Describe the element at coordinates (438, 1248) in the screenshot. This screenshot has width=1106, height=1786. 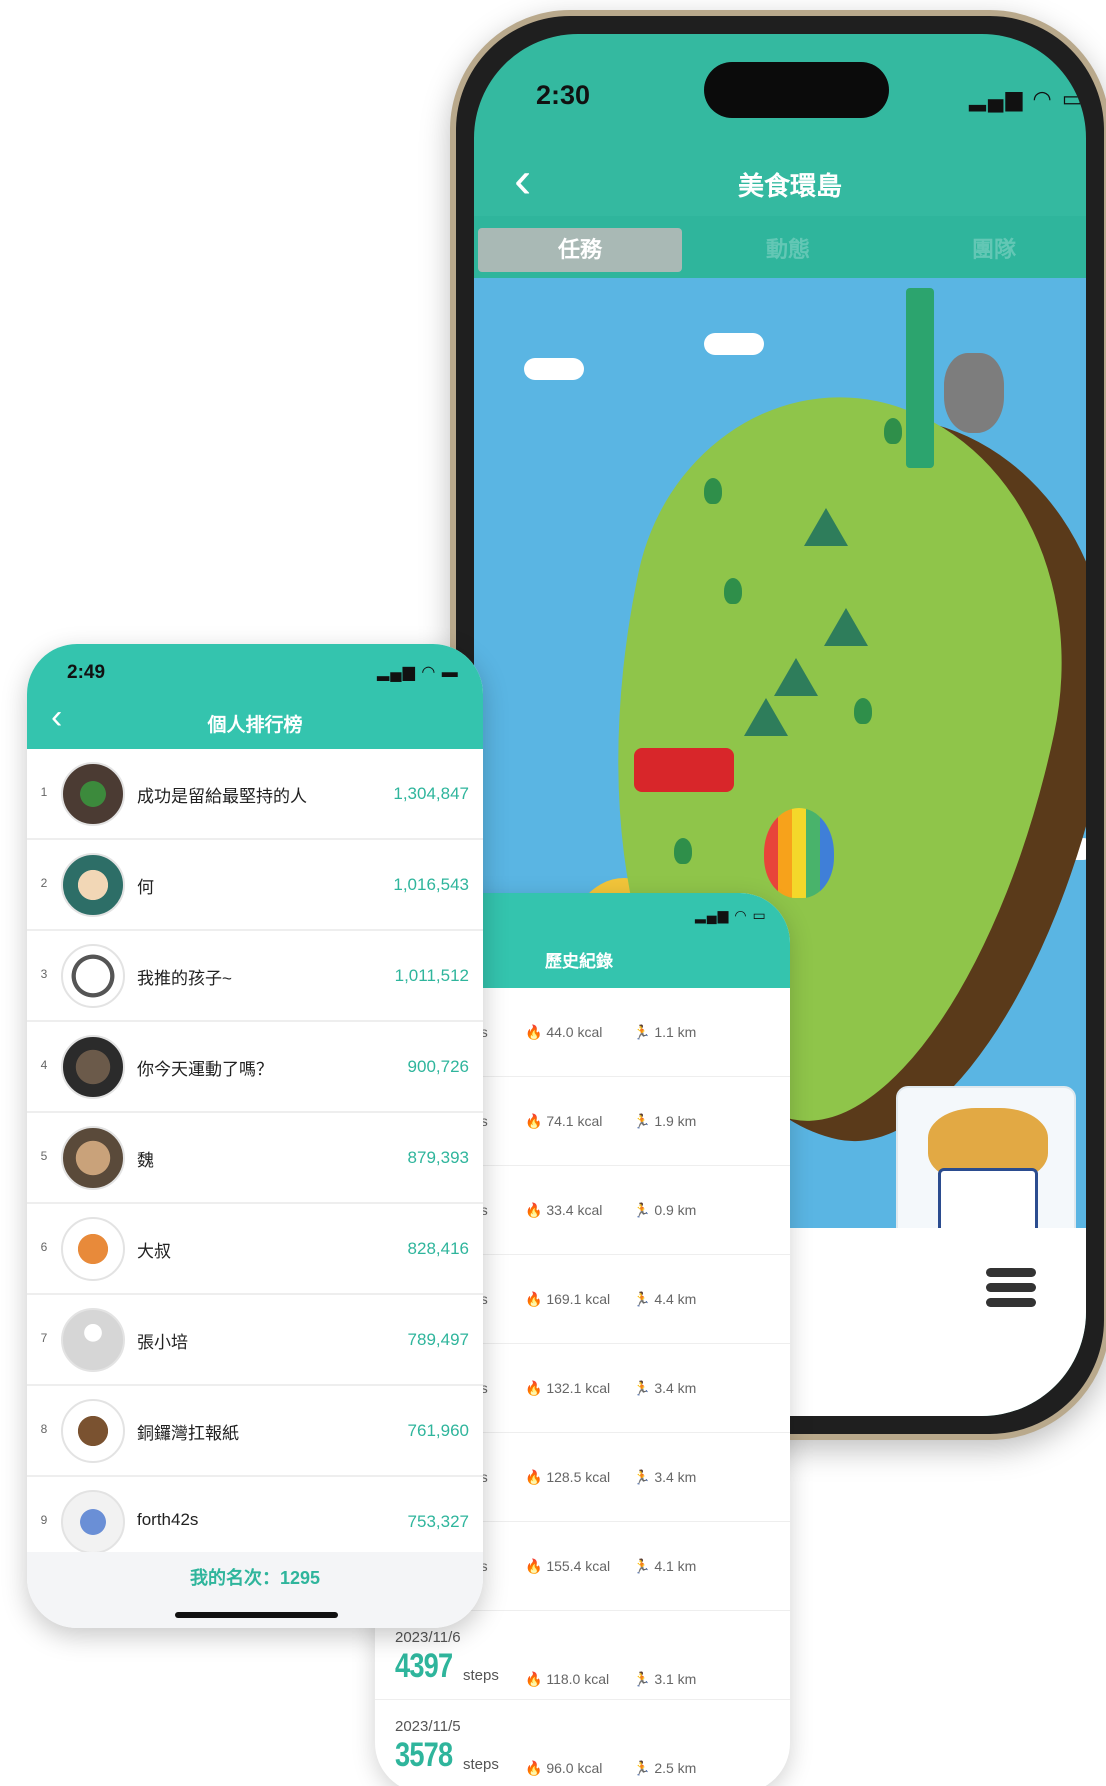
I see `user-score: 828,416` at that location.